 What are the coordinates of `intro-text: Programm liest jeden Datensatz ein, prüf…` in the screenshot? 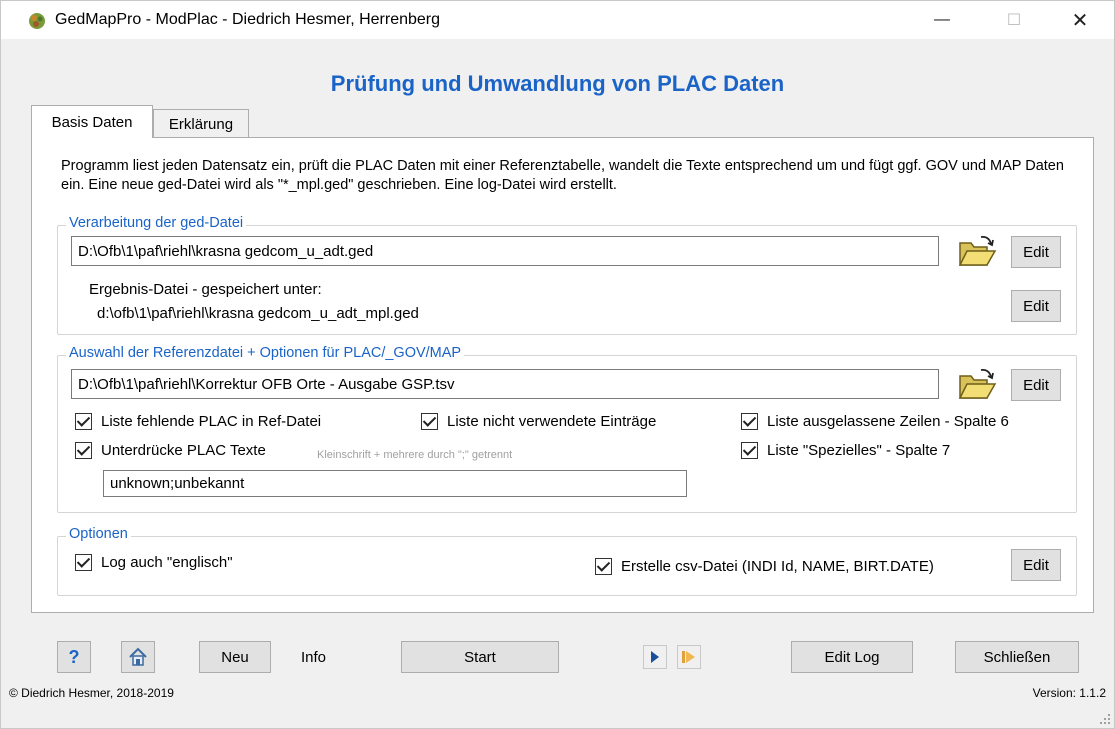 It's located at (562, 175).